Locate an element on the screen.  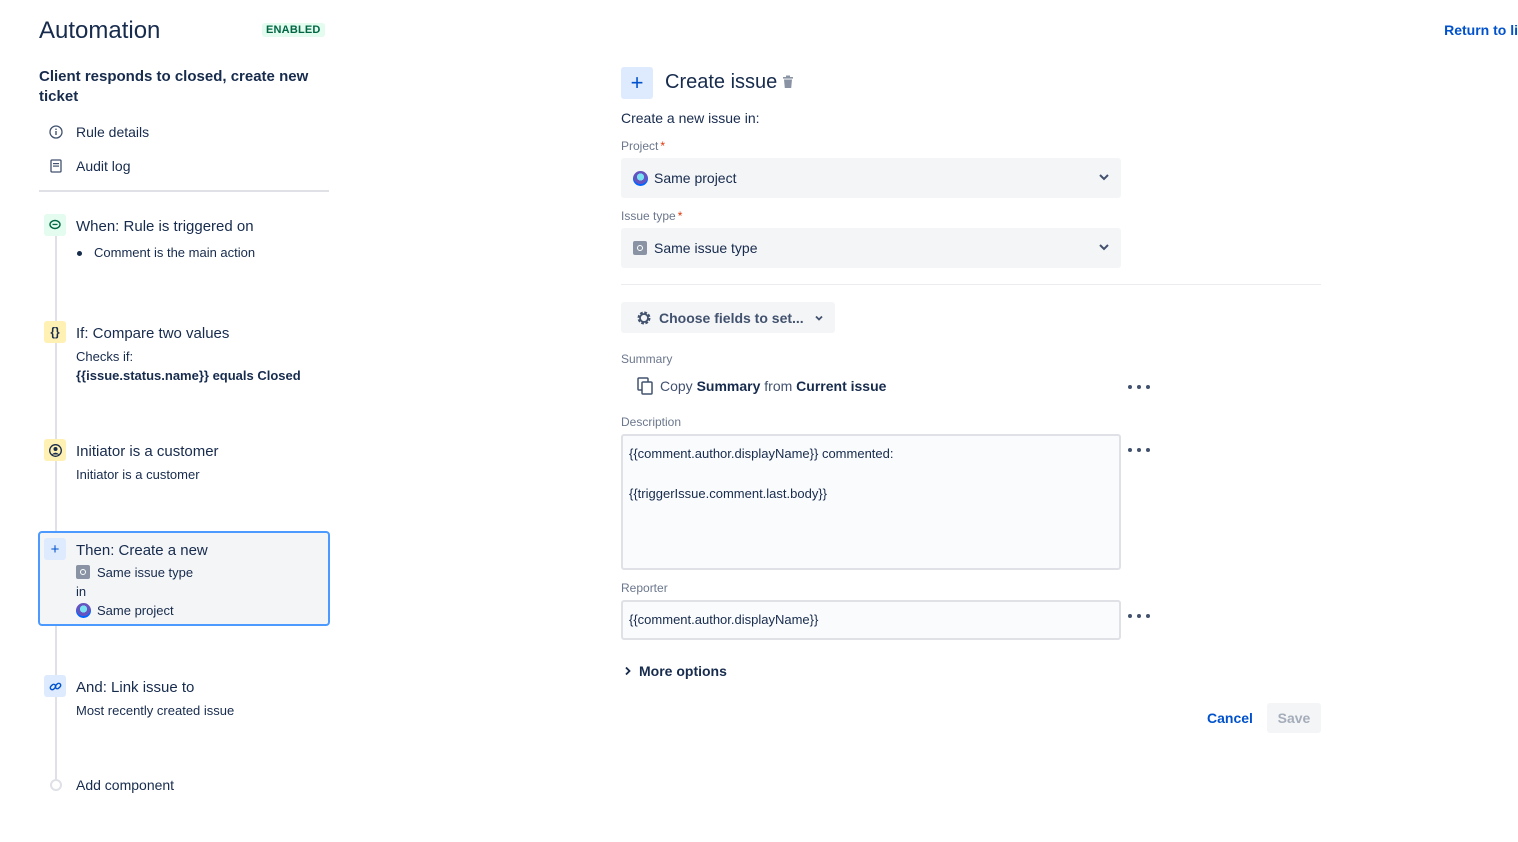
nav-audit-log: Audit log is located at coordinates (84, 166).